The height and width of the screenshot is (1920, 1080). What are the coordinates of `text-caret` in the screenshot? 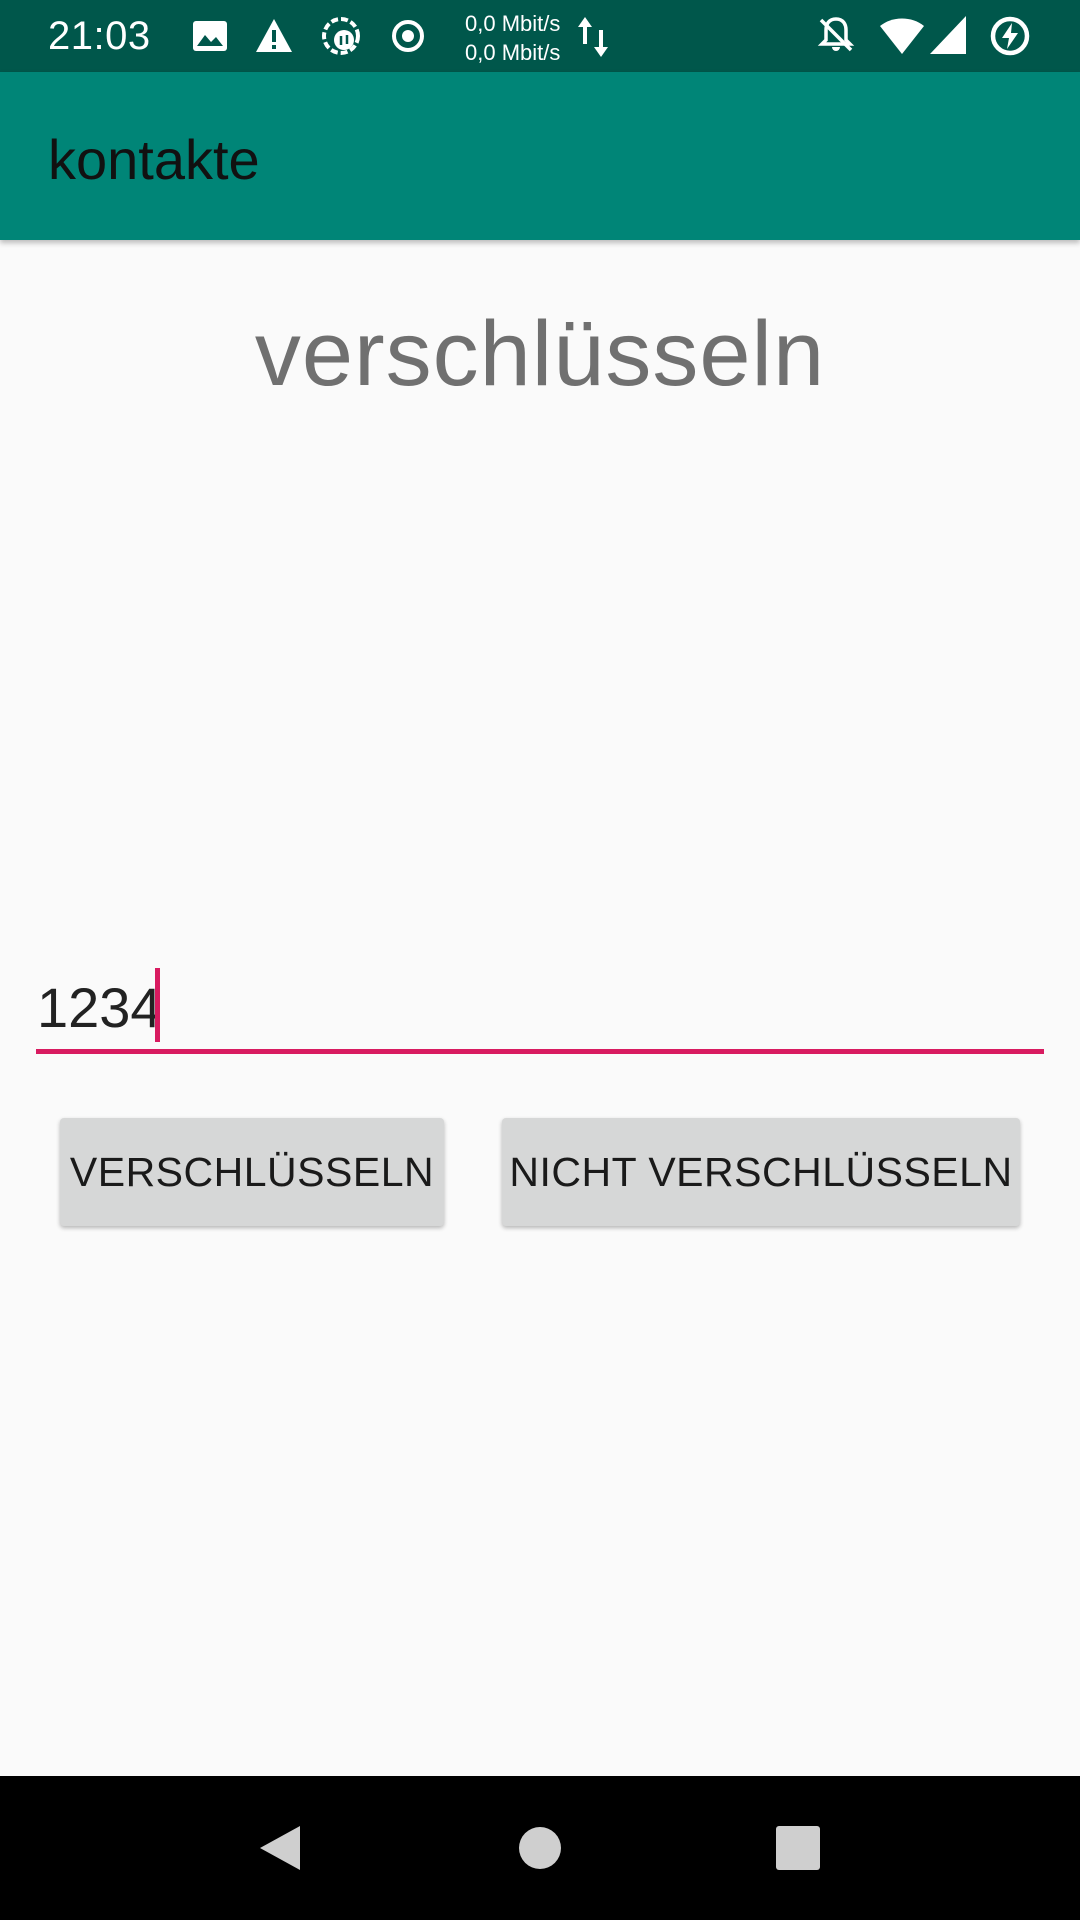 It's located at (157, 1005).